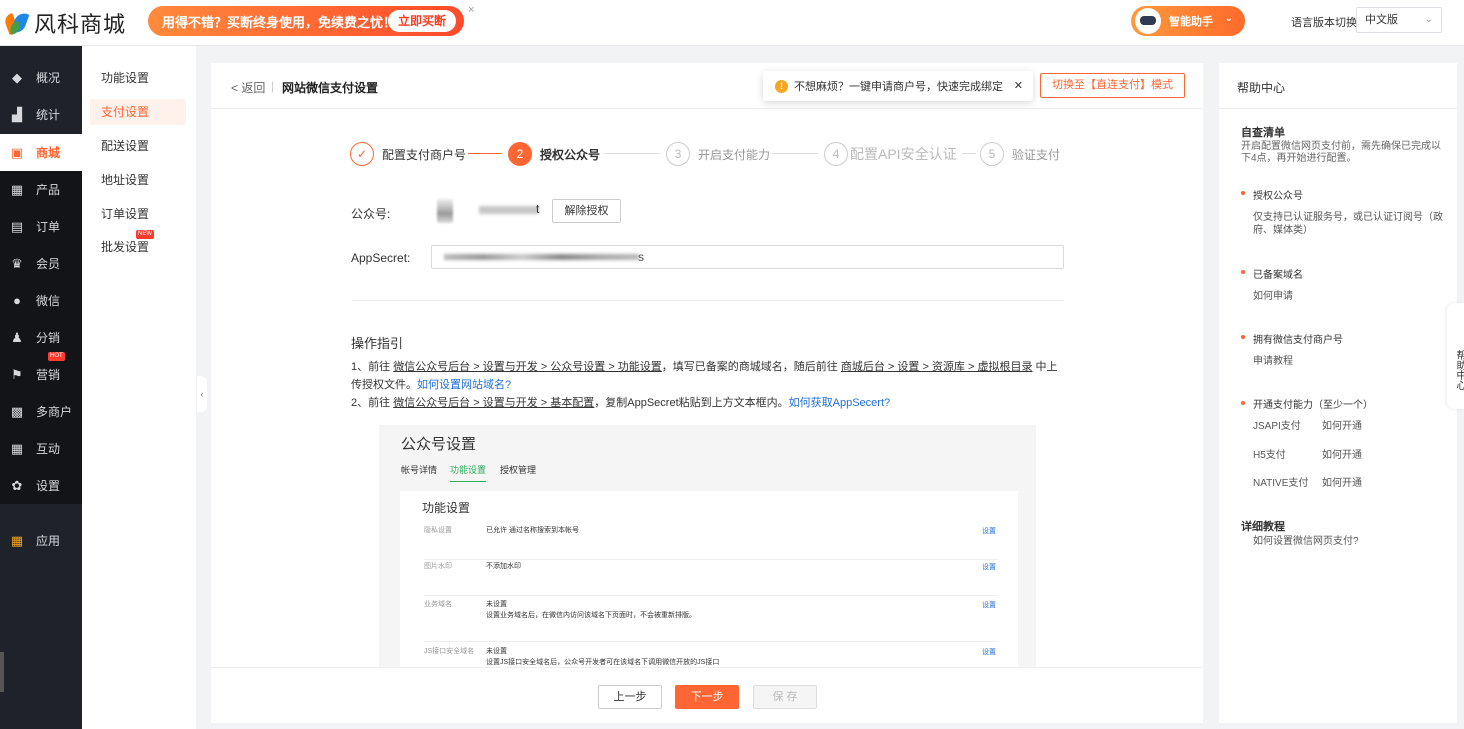 Image resolution: width=1464 pixels, height=729 pixels. I want to click on subnav-item-function: 功能设置, so click(138, 78).